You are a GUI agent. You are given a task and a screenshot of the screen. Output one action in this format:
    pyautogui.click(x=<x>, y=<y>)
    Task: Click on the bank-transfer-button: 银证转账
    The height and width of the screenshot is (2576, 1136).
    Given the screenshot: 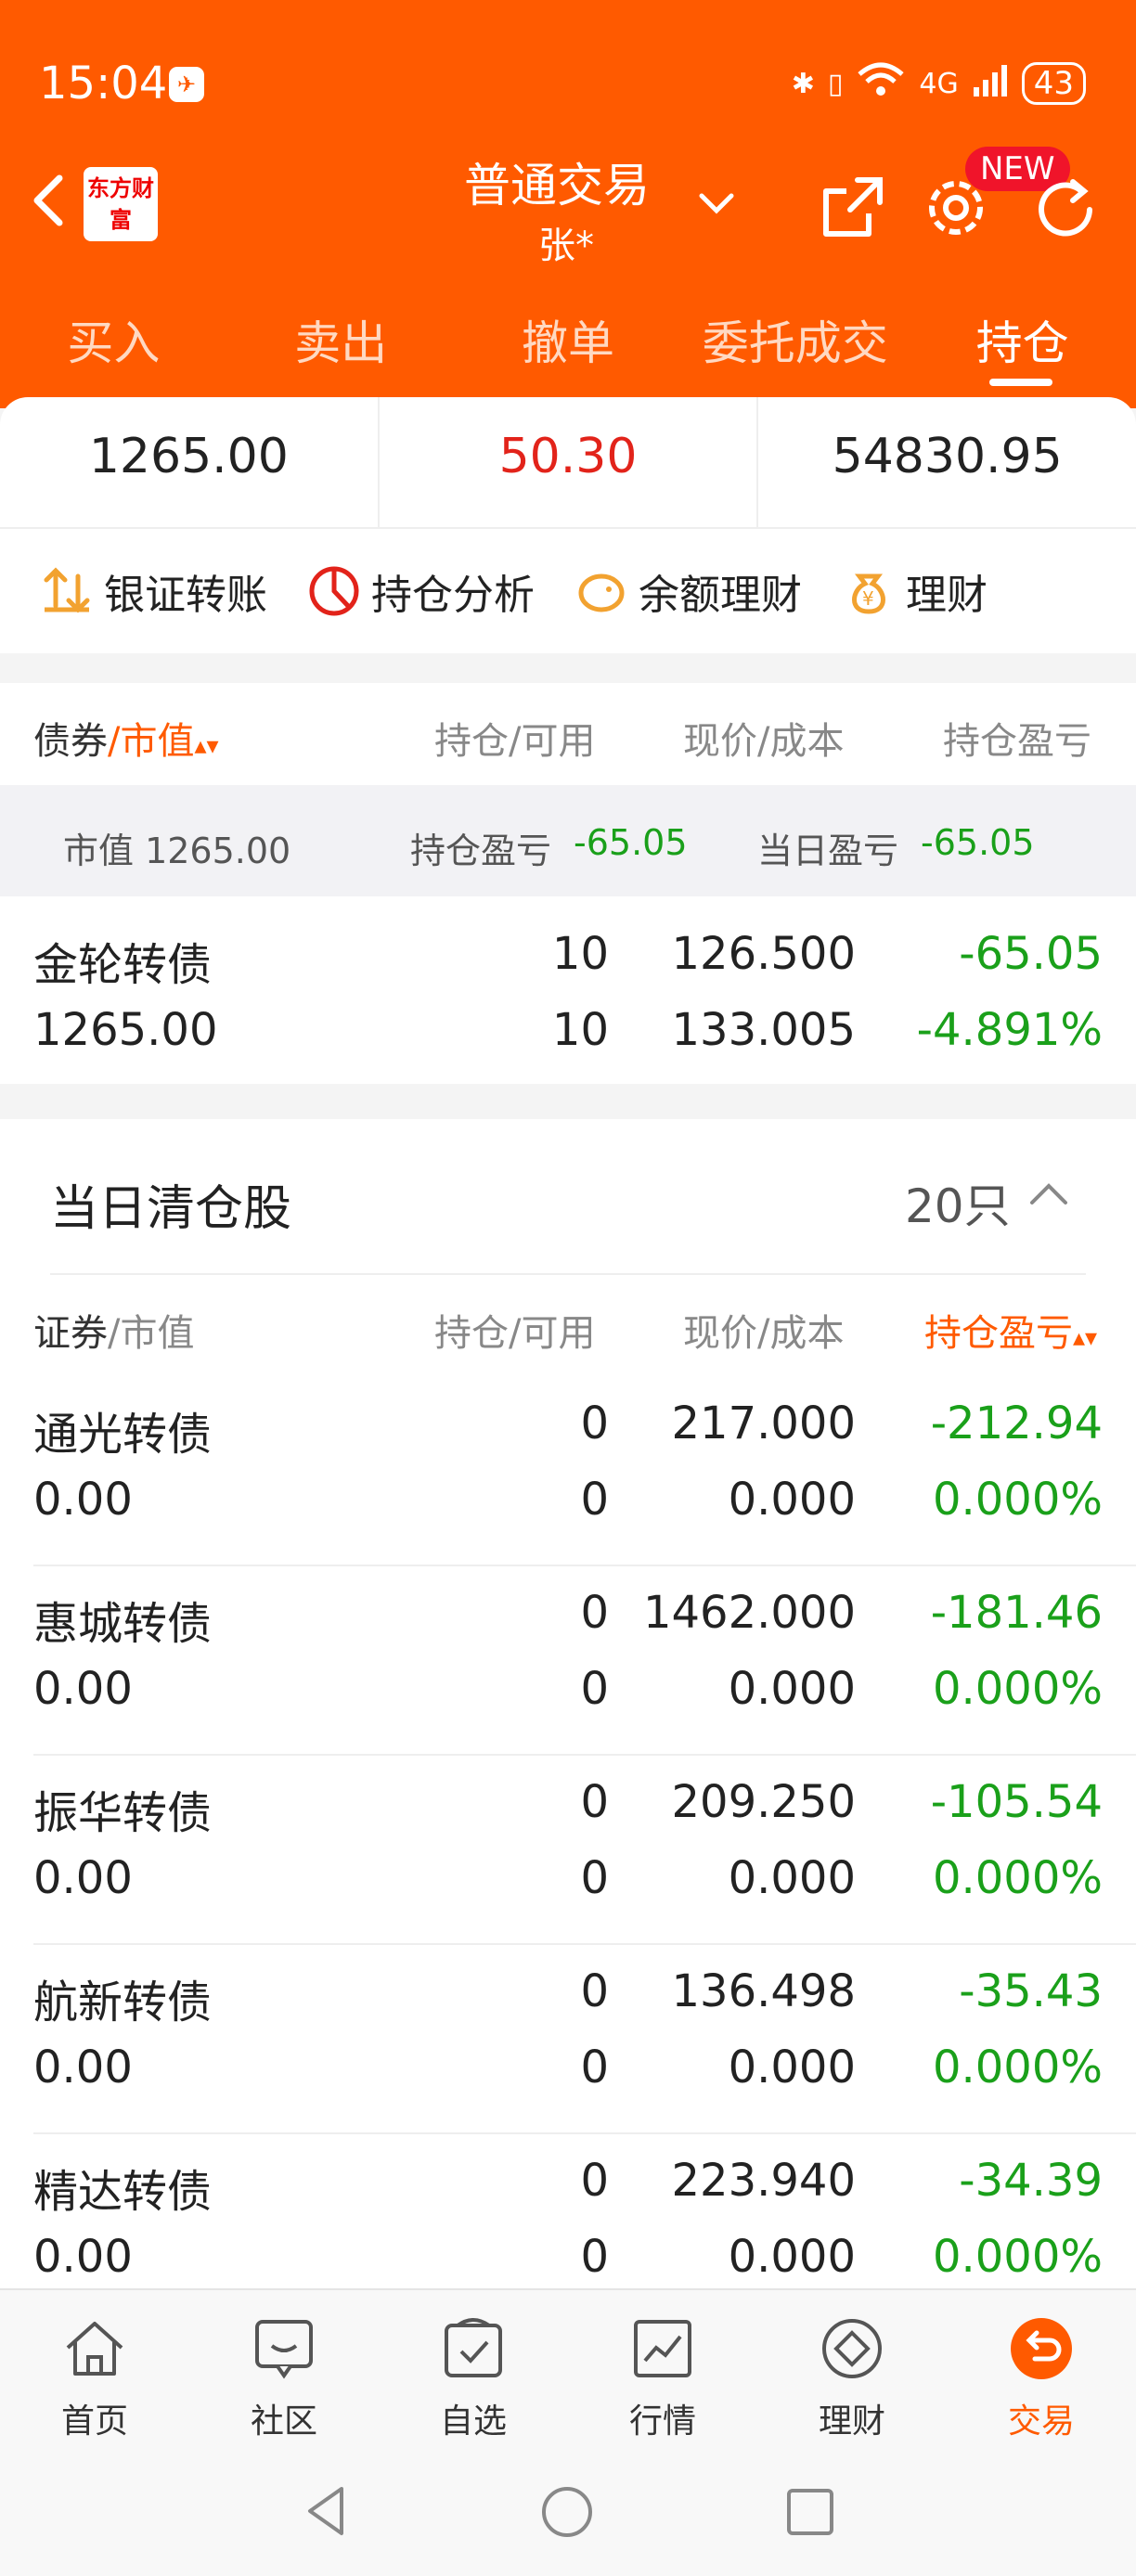 What is the action you would take?
    pyautogui.click(x=153, y=591)
    